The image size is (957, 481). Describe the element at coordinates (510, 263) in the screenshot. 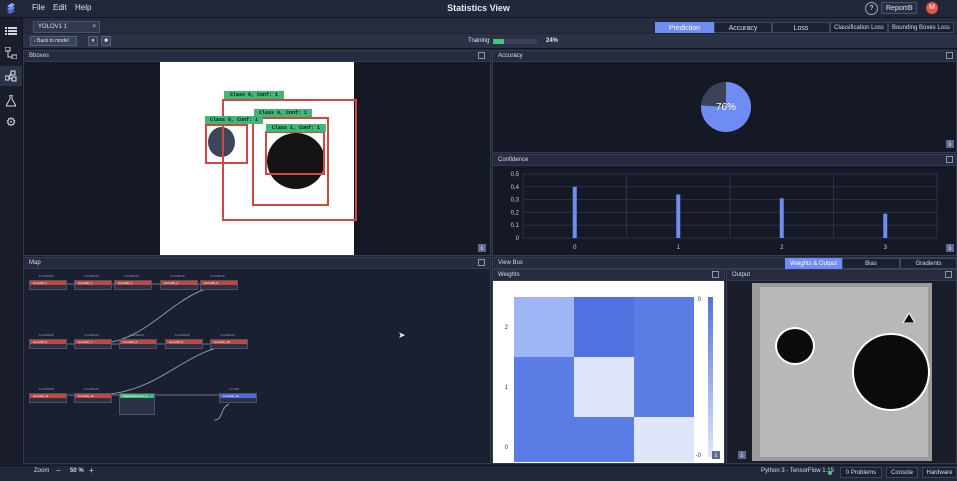

I see `viewbox-title: View Box` at that location.